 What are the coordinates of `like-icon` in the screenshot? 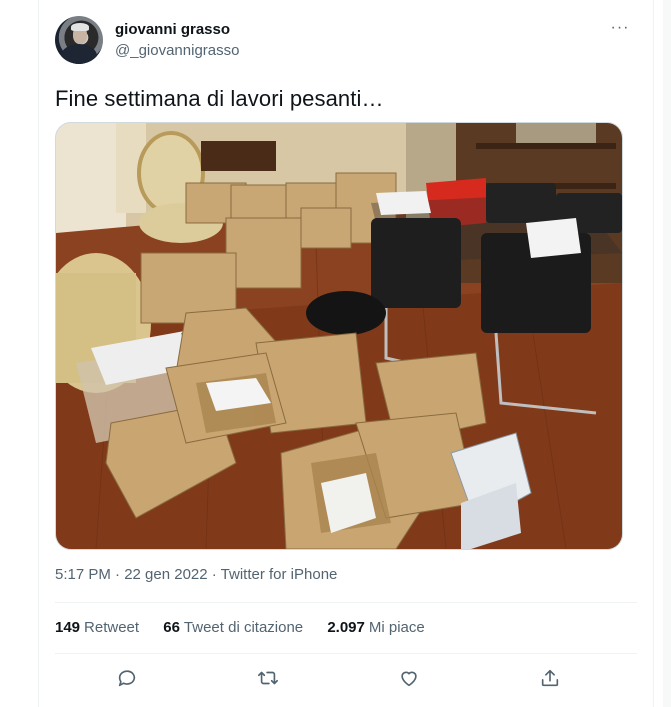 It's located at (409, 679).